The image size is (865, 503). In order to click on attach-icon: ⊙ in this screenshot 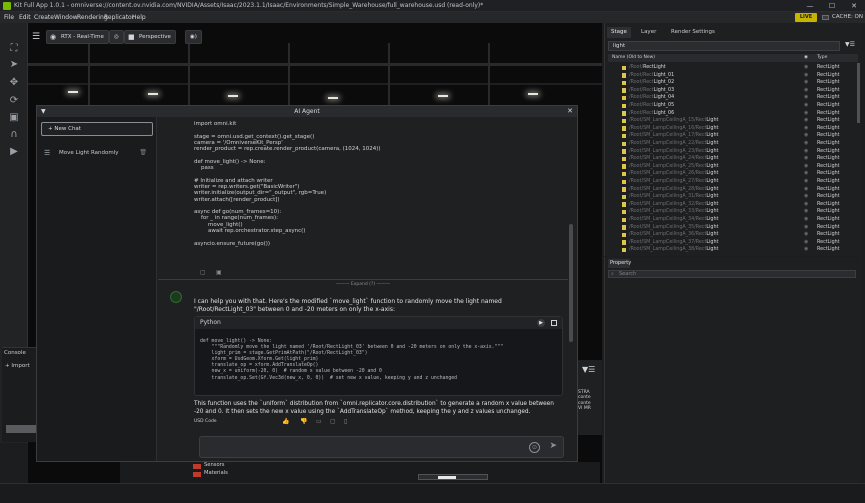, I will do `click(534, 447)`.